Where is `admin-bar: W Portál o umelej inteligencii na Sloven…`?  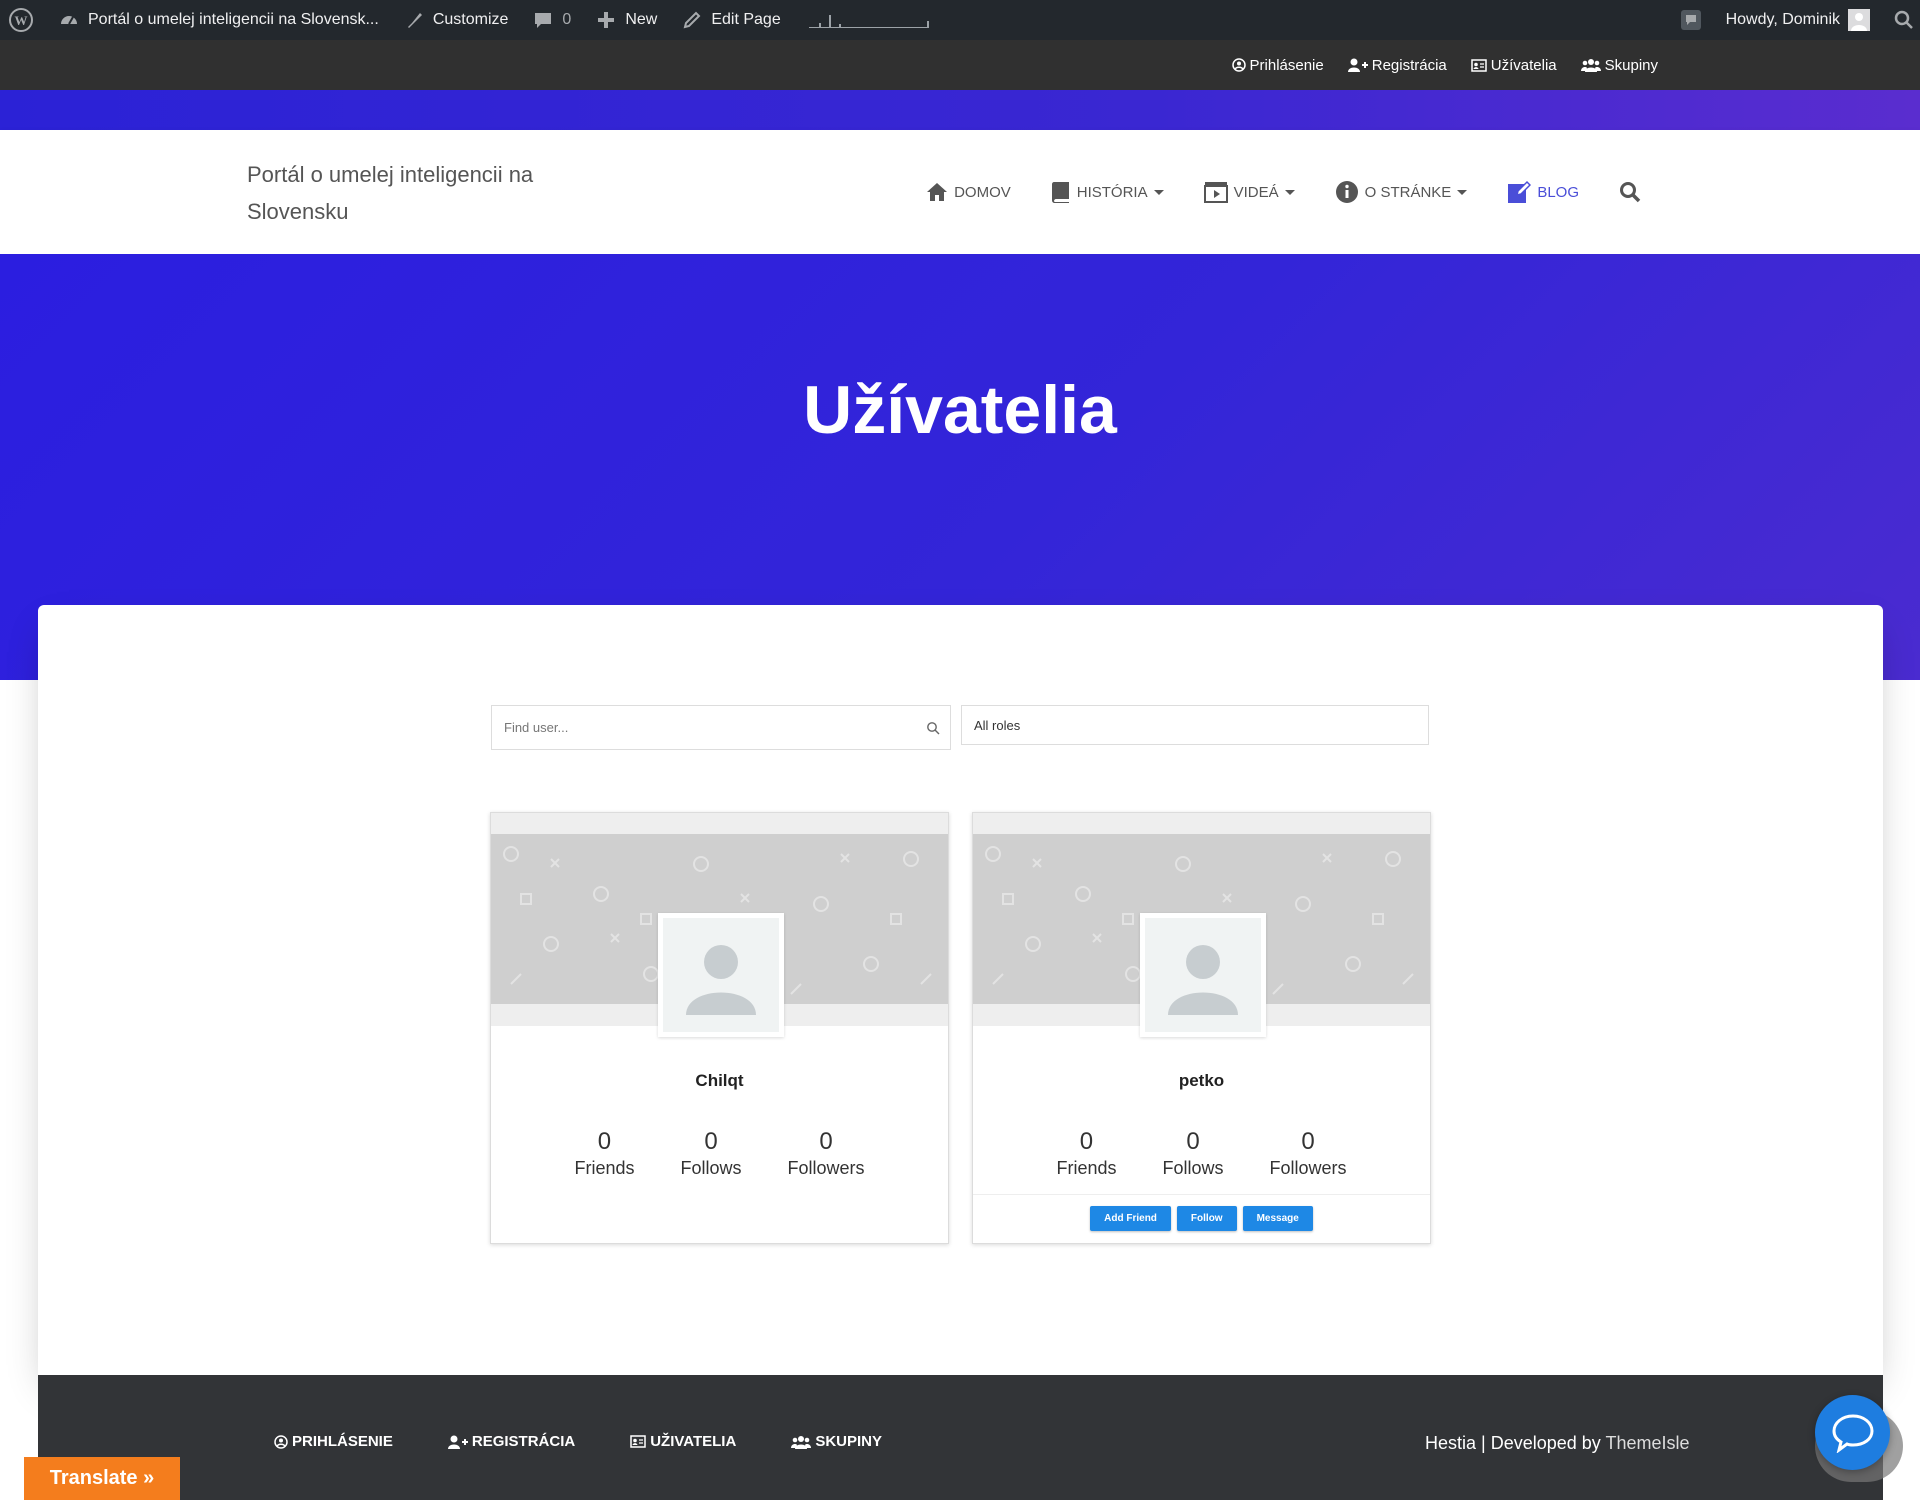
admin-bar: W Portál o umelej inteligencii na Sloven… is located at coordinates (960, 20).